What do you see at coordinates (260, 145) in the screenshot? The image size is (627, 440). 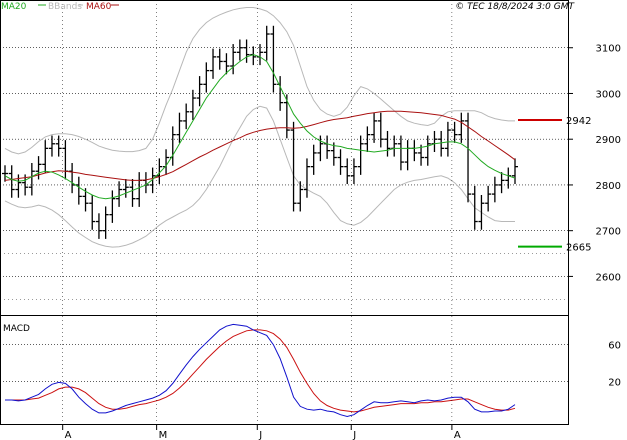 I see `ma60-line` at bounding box center [260, 145].